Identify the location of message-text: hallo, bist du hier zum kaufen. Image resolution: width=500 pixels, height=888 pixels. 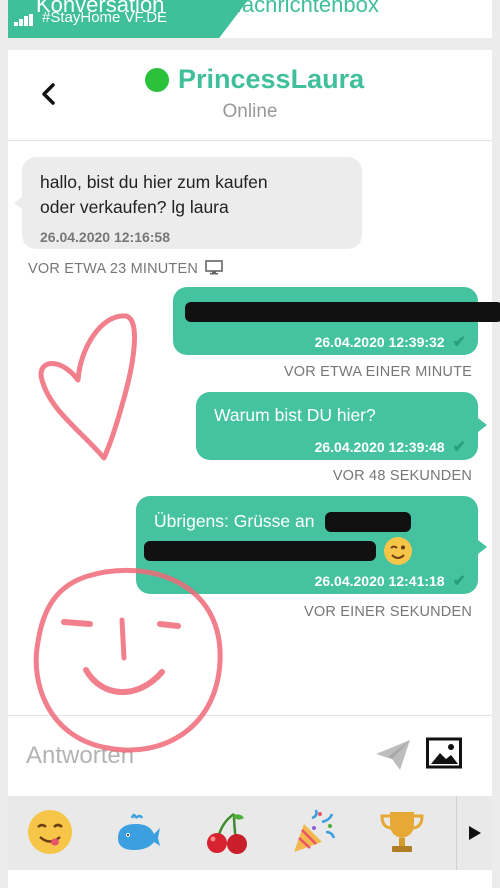
(154, 182).